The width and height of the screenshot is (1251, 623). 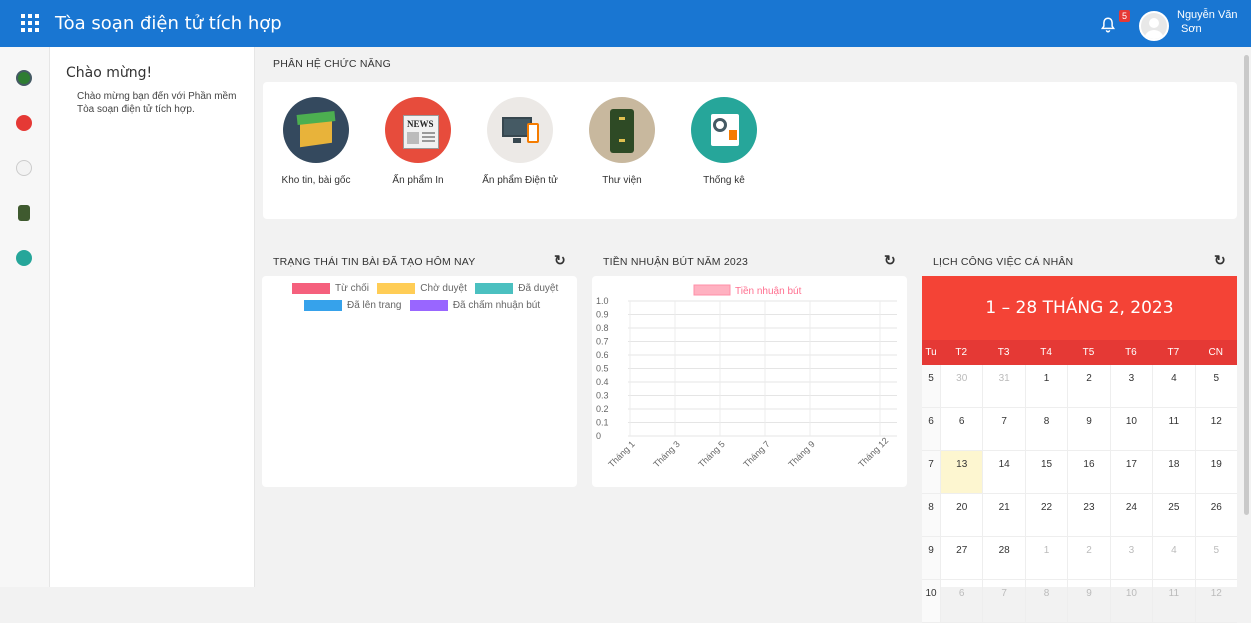 I want to click on calendar-day: 24, so click(x=1130, y=515).